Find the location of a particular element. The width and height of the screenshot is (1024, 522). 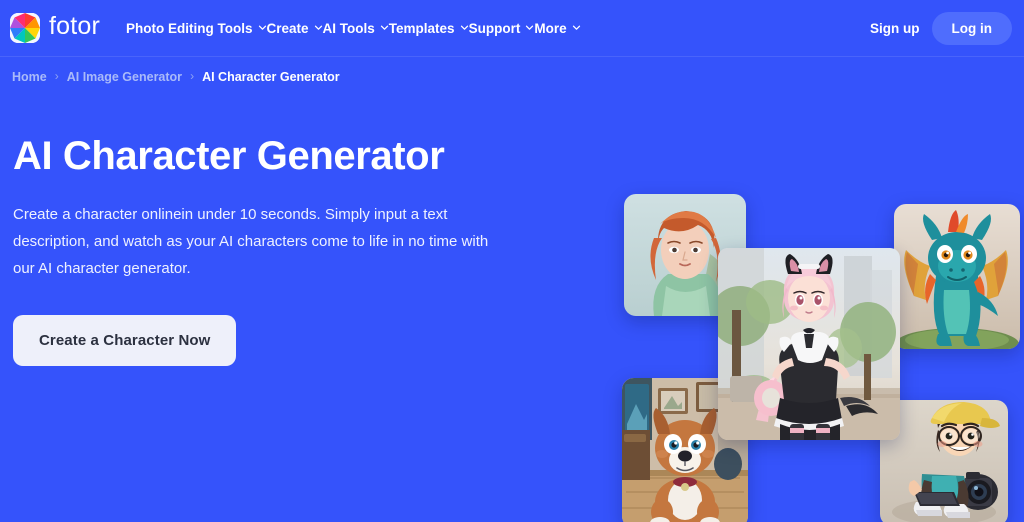

brand-name-text: fotor is located at coordinates (75, 26).